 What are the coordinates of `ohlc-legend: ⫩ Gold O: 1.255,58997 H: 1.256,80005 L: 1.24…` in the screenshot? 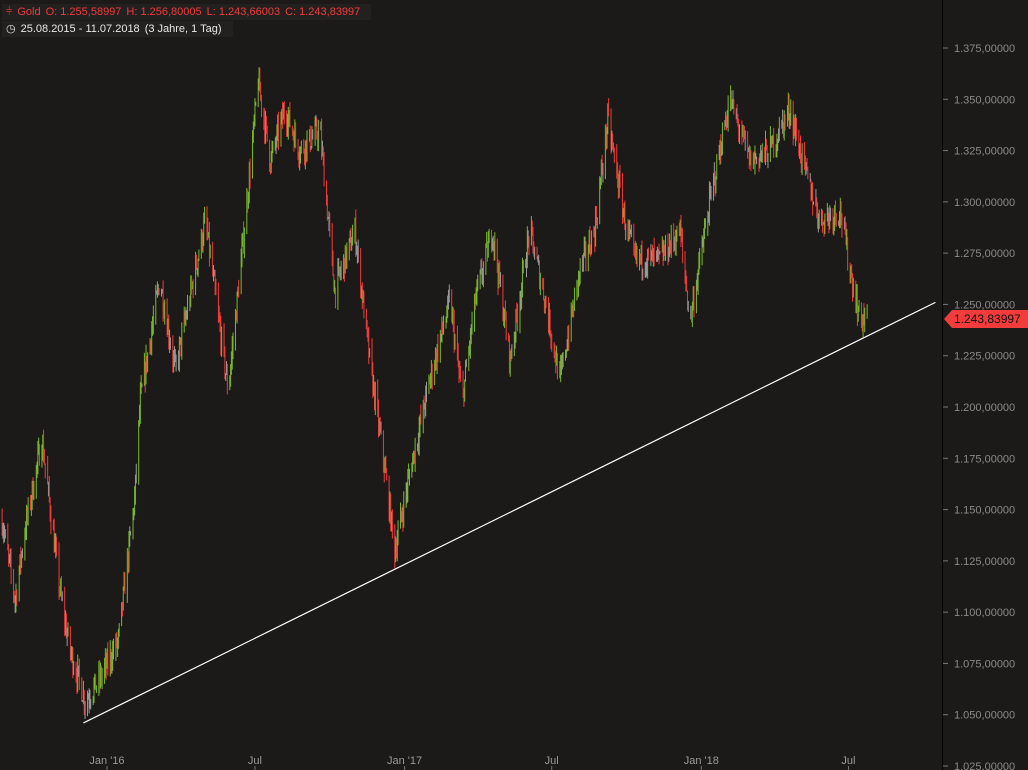 It's located at (187, 12).